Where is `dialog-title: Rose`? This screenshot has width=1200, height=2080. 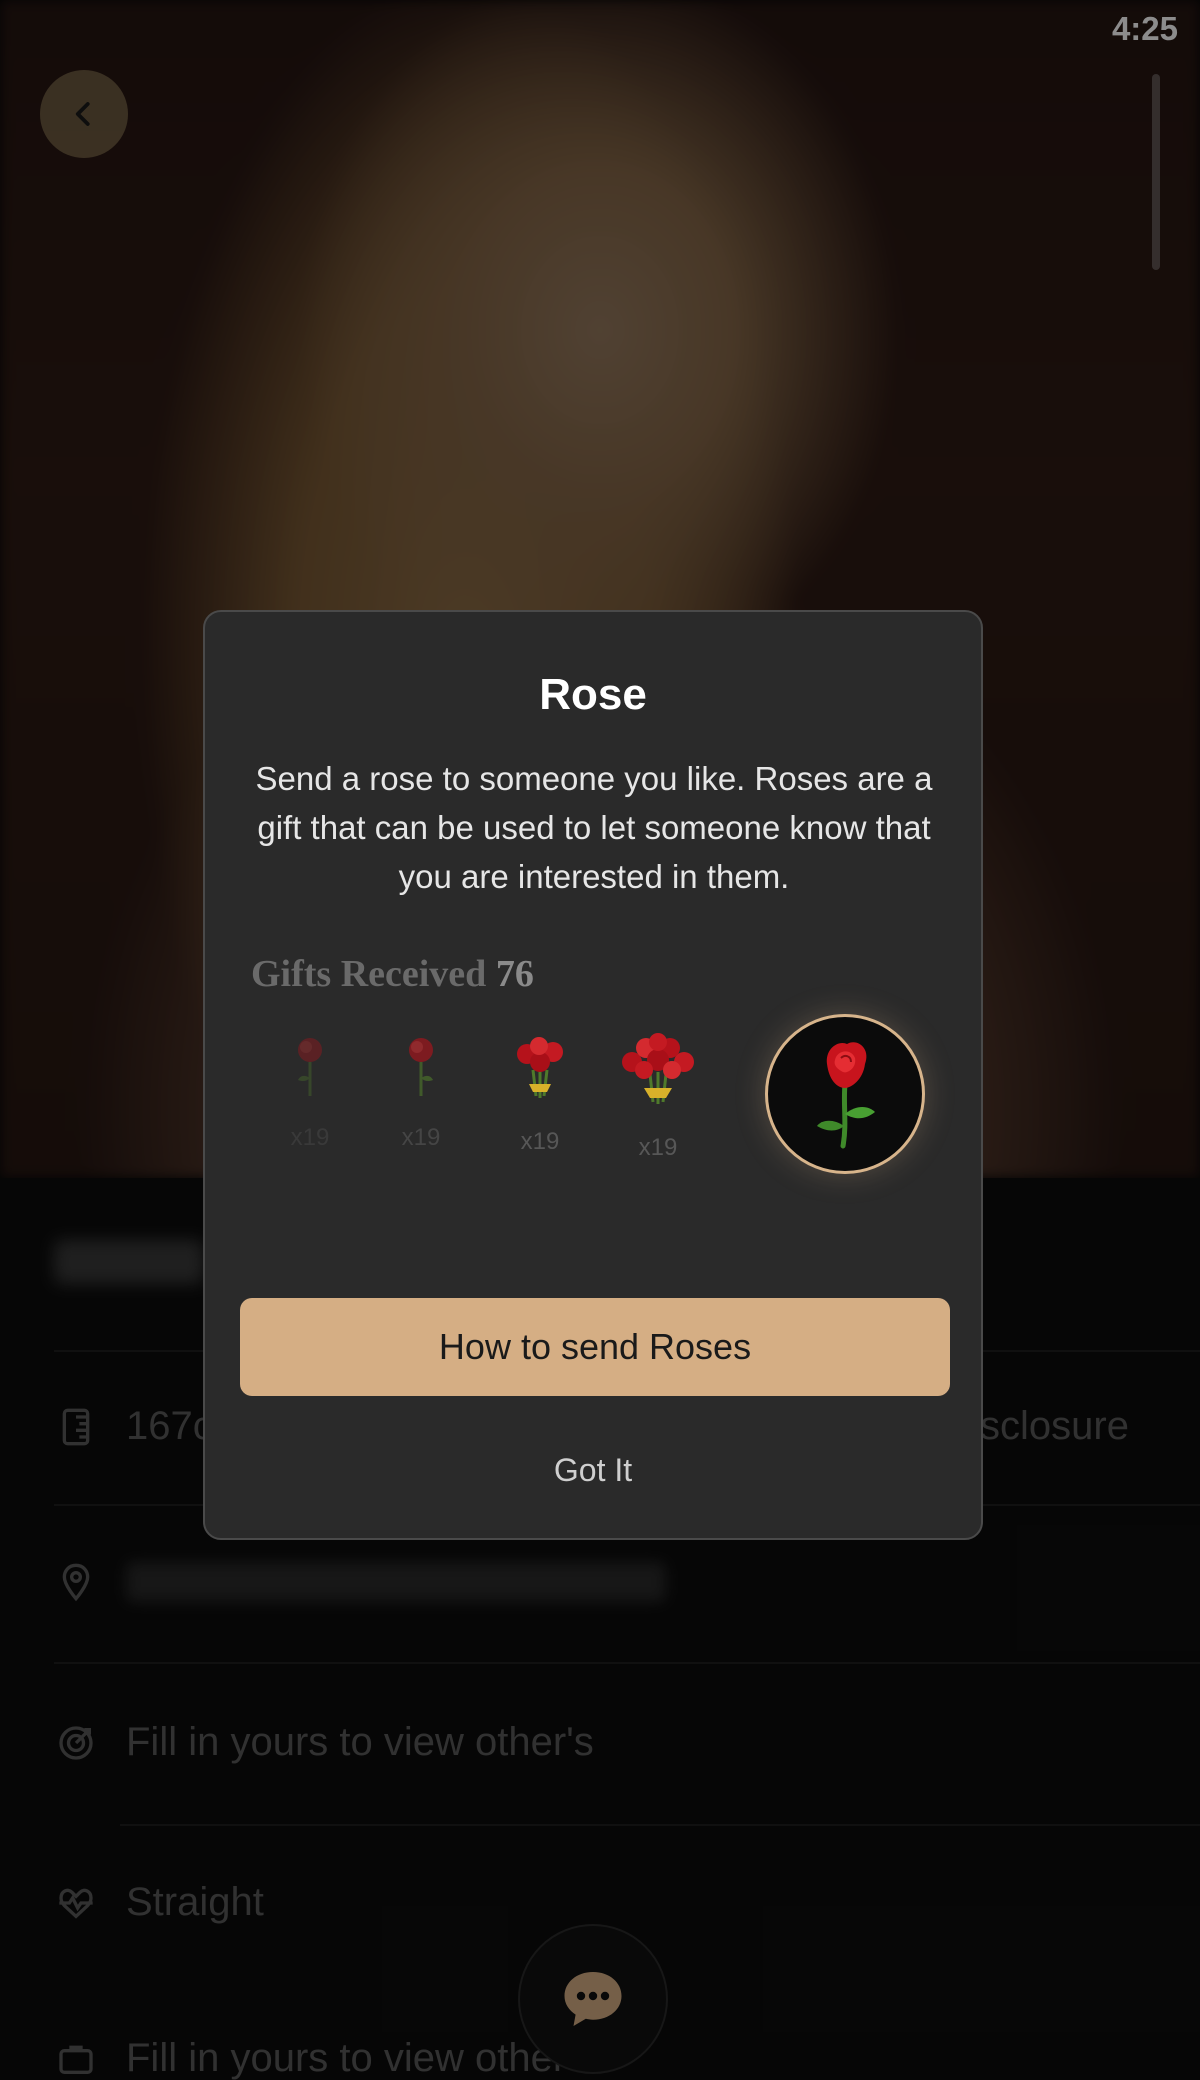
dialog-title: Rose is located at coordinates (593, 694).